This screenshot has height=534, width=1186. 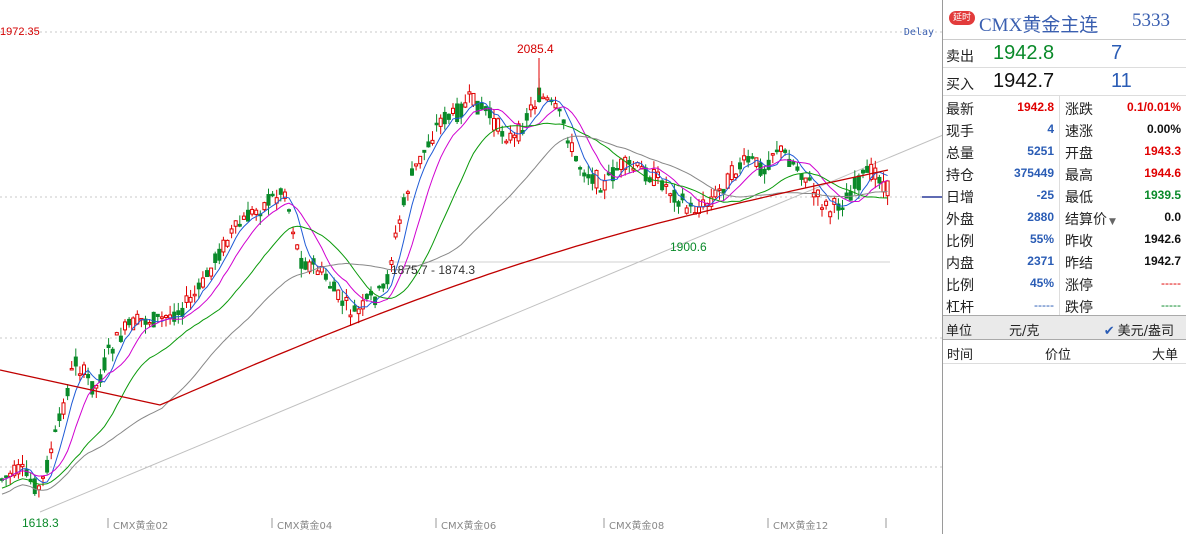 I want to click on instrument-code: 5333, so click(x=1151, y=20).